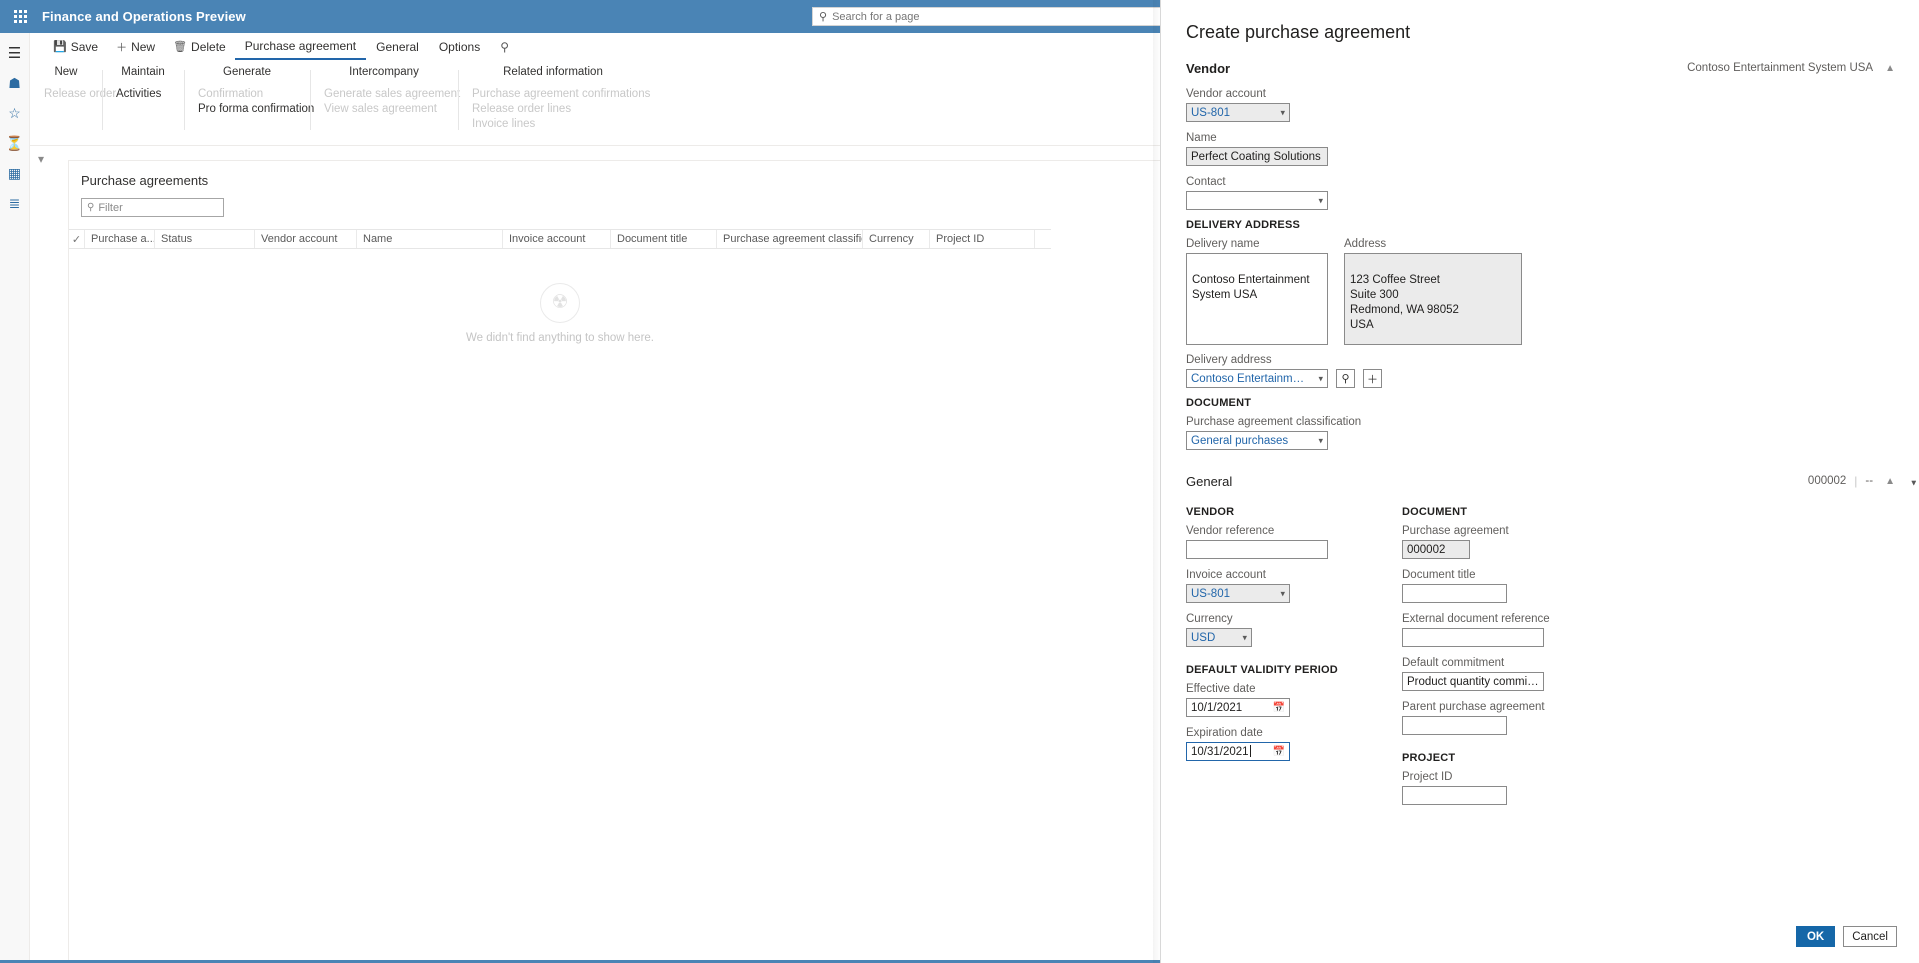 This screenshot has width=1919, height=963. Describe the element at coordinates (15, 143) in the screenshot. I see `recent-clock-icon: ⏳` at that location.